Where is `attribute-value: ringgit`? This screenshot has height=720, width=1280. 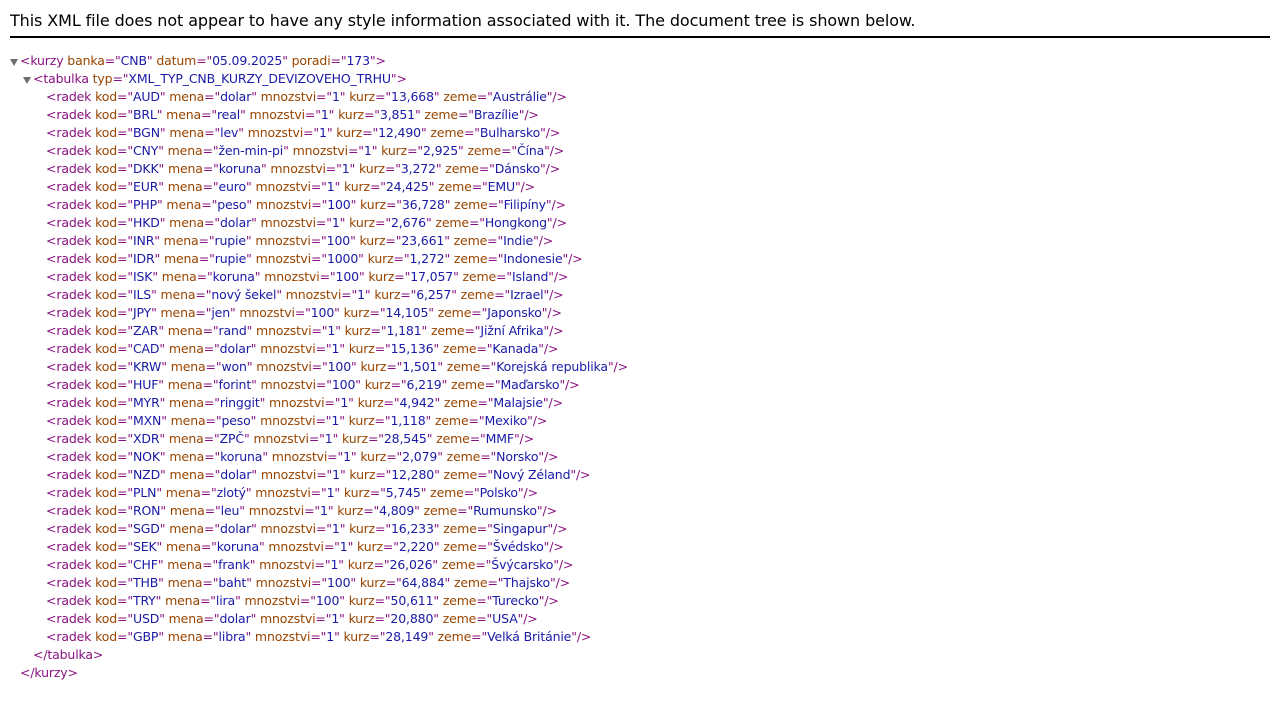 attribute-value: ringgit is located at coordinates (239, 402).